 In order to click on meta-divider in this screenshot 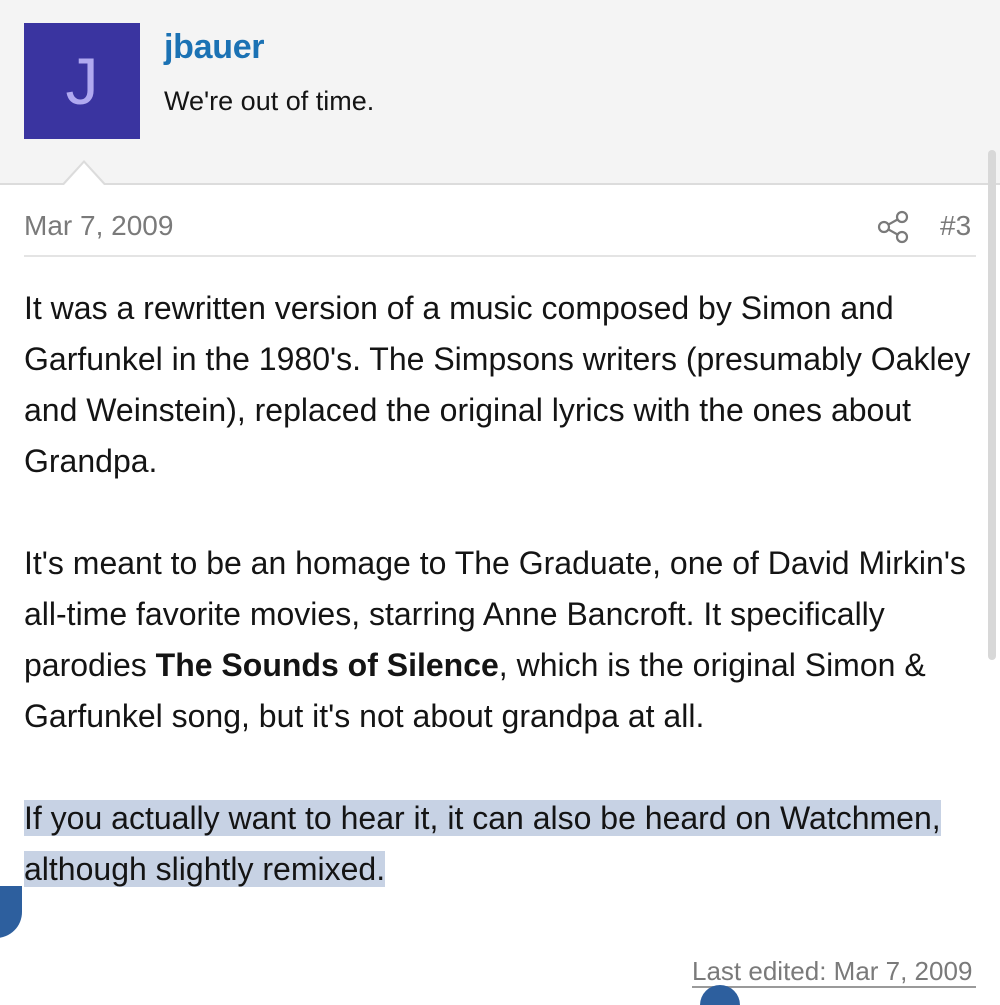, I will do `click(500, 256)`.